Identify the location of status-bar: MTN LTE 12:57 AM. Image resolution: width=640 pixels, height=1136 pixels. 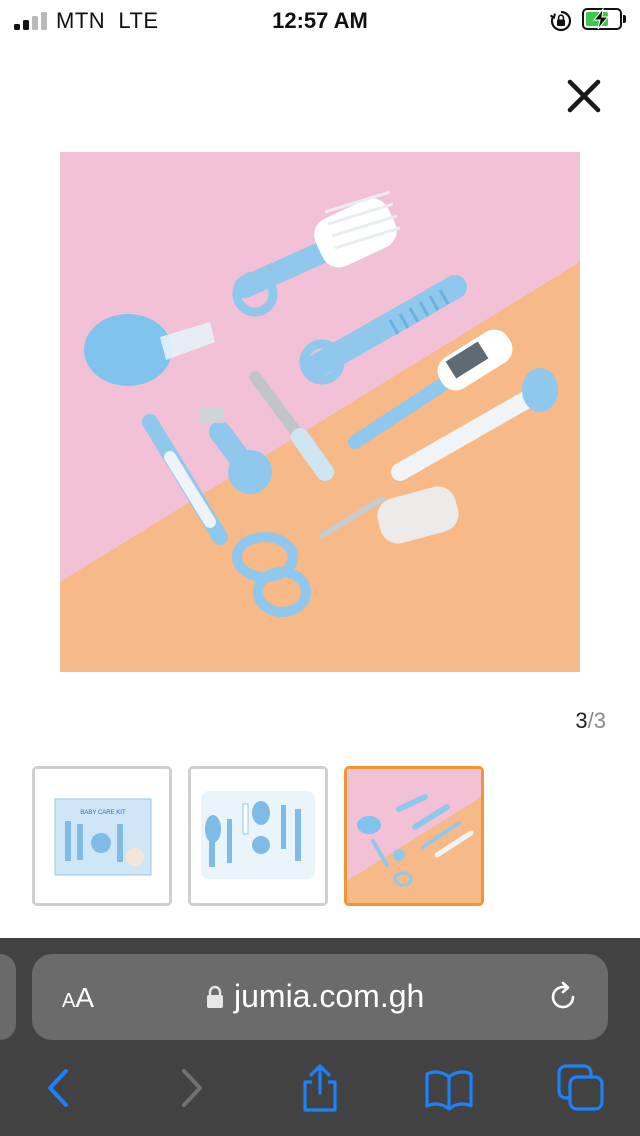
(320, 20).